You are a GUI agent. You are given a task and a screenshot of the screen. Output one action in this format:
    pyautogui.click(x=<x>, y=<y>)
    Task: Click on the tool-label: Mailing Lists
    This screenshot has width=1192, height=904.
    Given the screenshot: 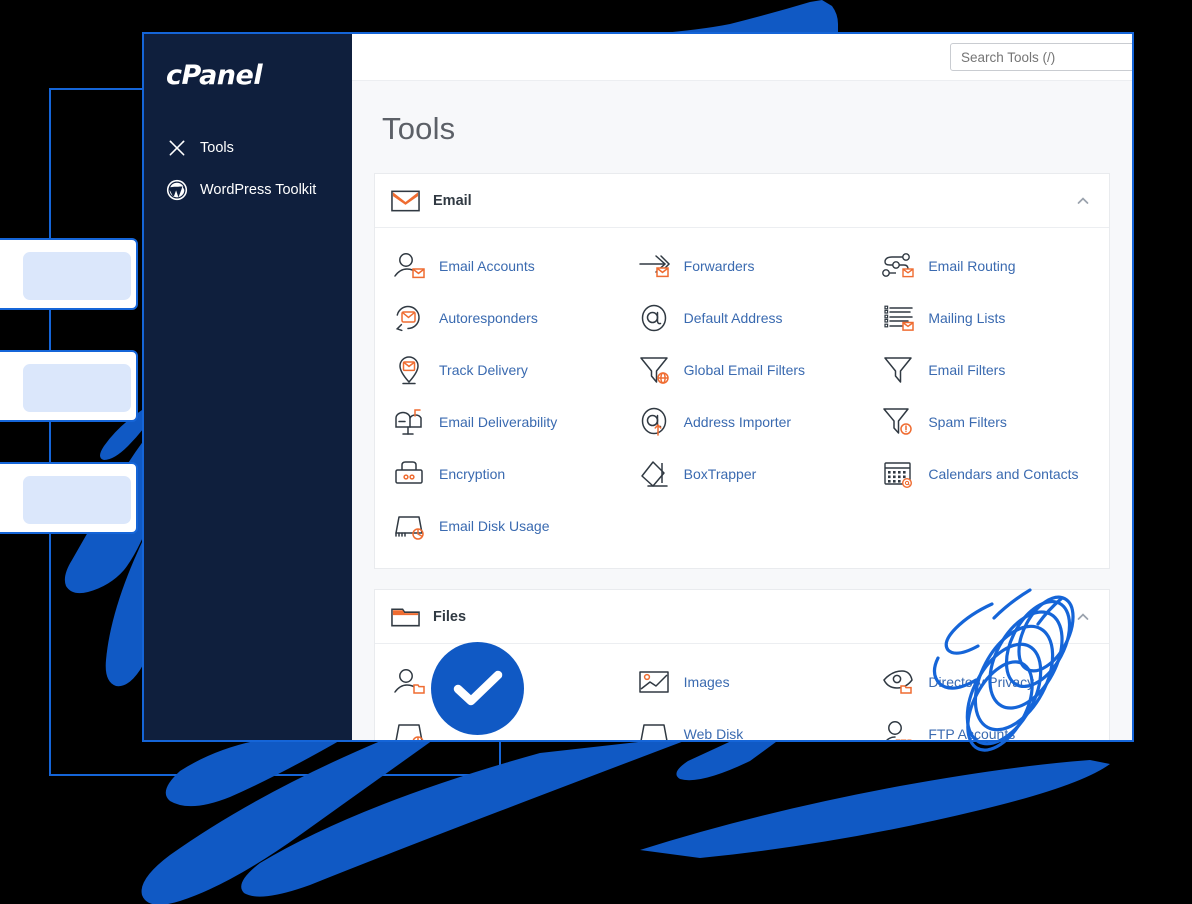 What is the action you would take?
    pyautogui.click(x=967, y=318)
    